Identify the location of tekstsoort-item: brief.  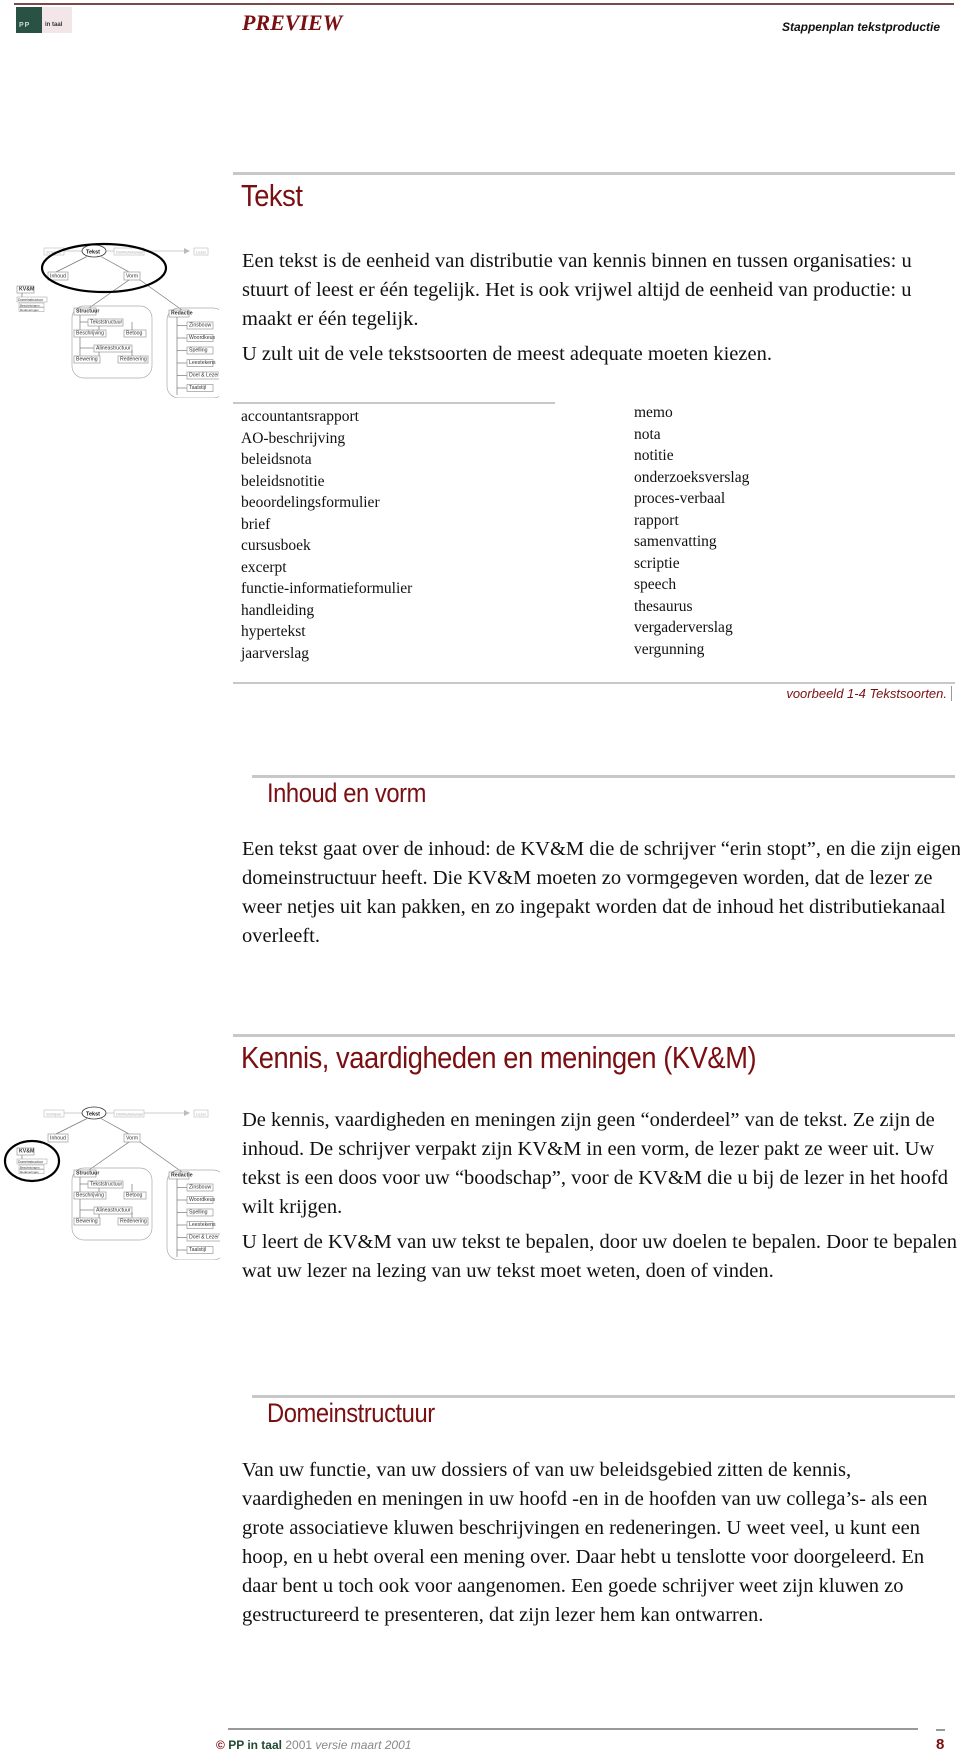
(256, 524).